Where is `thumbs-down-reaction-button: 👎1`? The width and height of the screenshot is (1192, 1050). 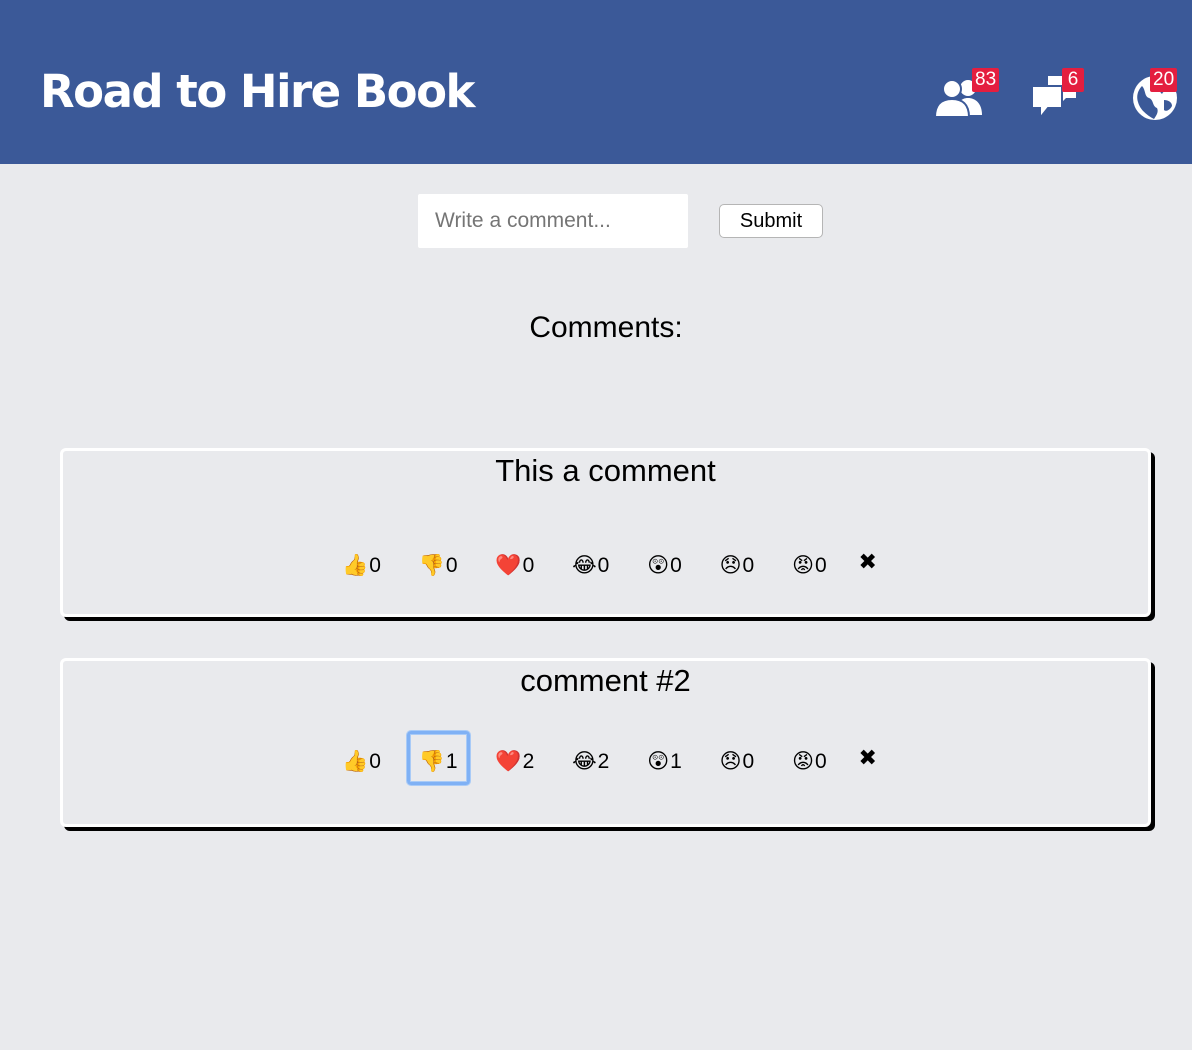 thumbs-down-reaction-button: 👎1 is located at coordinates (438, 758).